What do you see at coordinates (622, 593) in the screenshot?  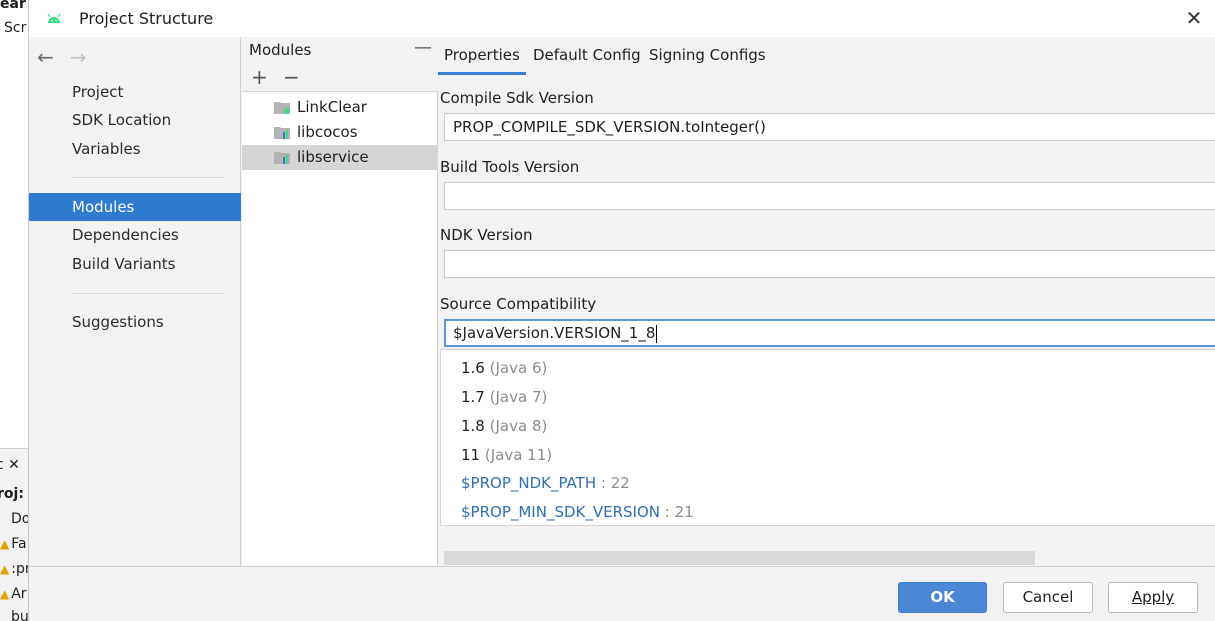 I see `dialog-footer: OK Cancel Apply` at bounding box center [622, 593].